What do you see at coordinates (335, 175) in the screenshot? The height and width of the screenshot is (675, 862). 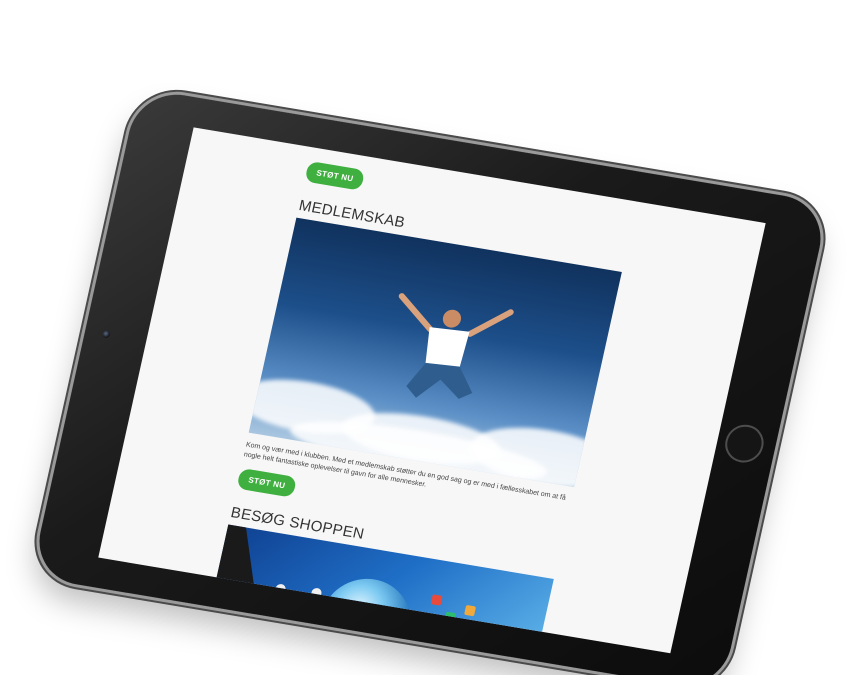 I see `support-button-top: STØT NU` at bounding box center [335, 175].